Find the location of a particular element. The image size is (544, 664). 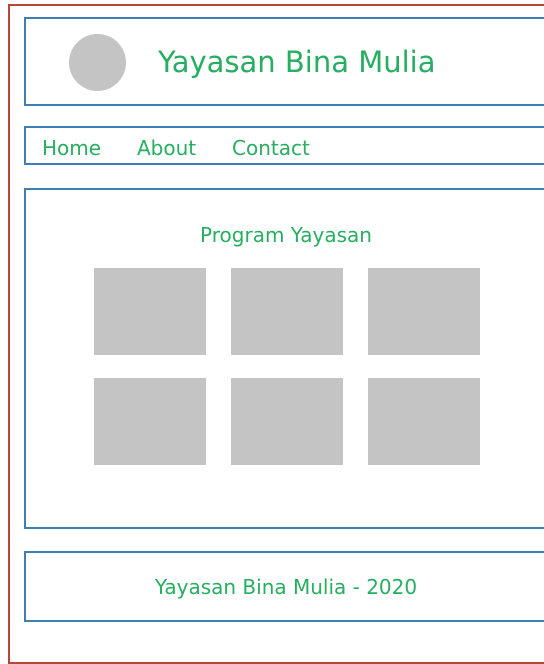

footer-text: Yayasan Bina Mulia - 2020 is located at coordinates (286, 587).